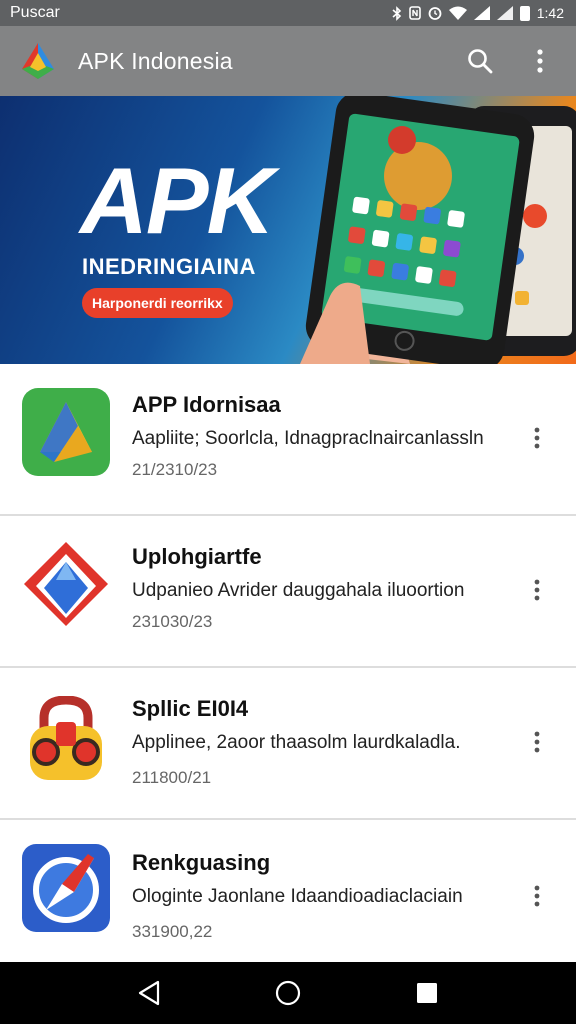 The image size is (576, 1024). I want to click on app-date: 231030/23, so click(172, 621).